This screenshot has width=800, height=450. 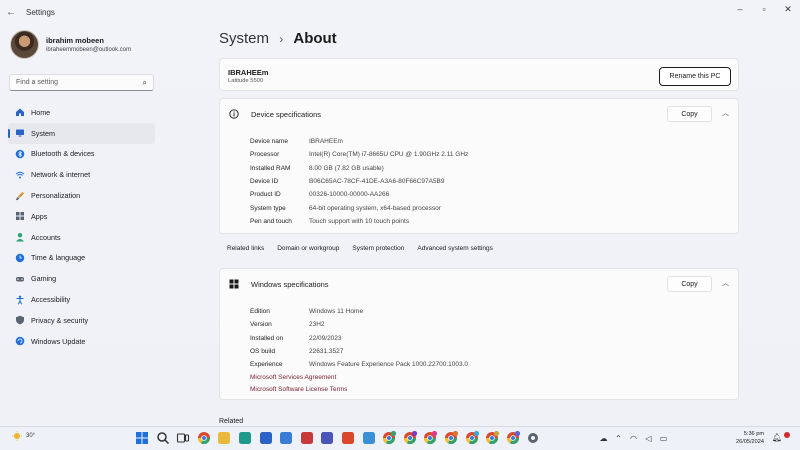 What do you see at coordinates (20, 300) in the screenshot?
I see `accessibility-icon` at bounding box center [20, 300].